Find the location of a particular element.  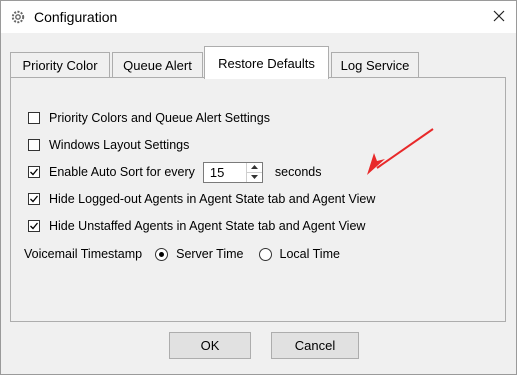

chevron-down-icon is located at coordinates (254, 177).